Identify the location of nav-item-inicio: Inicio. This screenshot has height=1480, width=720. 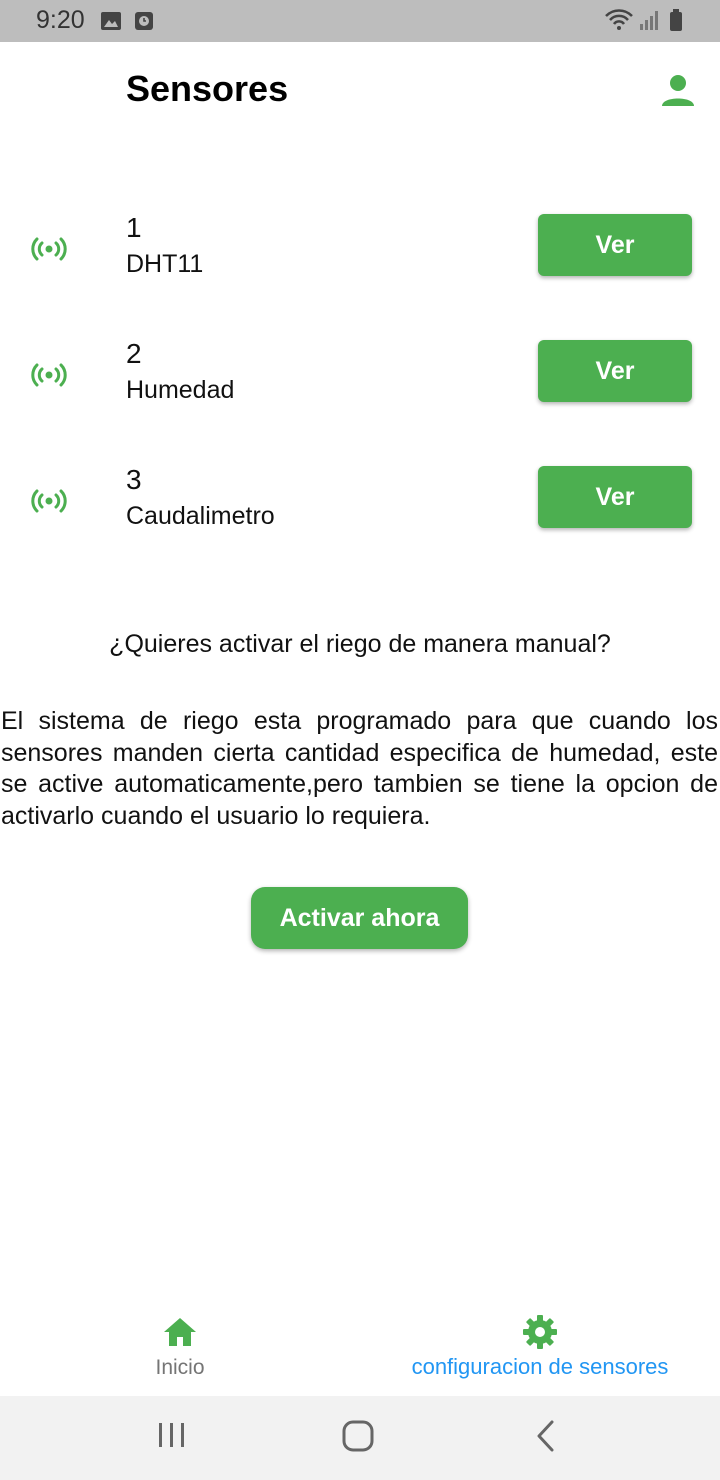
(180, 1348).